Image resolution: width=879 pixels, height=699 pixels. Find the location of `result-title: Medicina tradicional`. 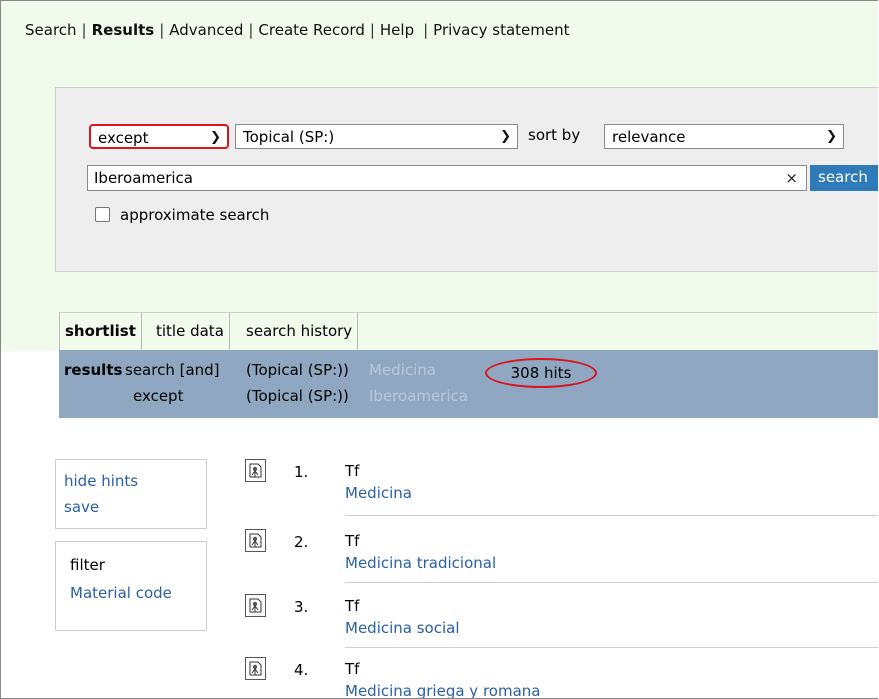

result-title: Medicina tradicional is located at coordinates (420, 563).